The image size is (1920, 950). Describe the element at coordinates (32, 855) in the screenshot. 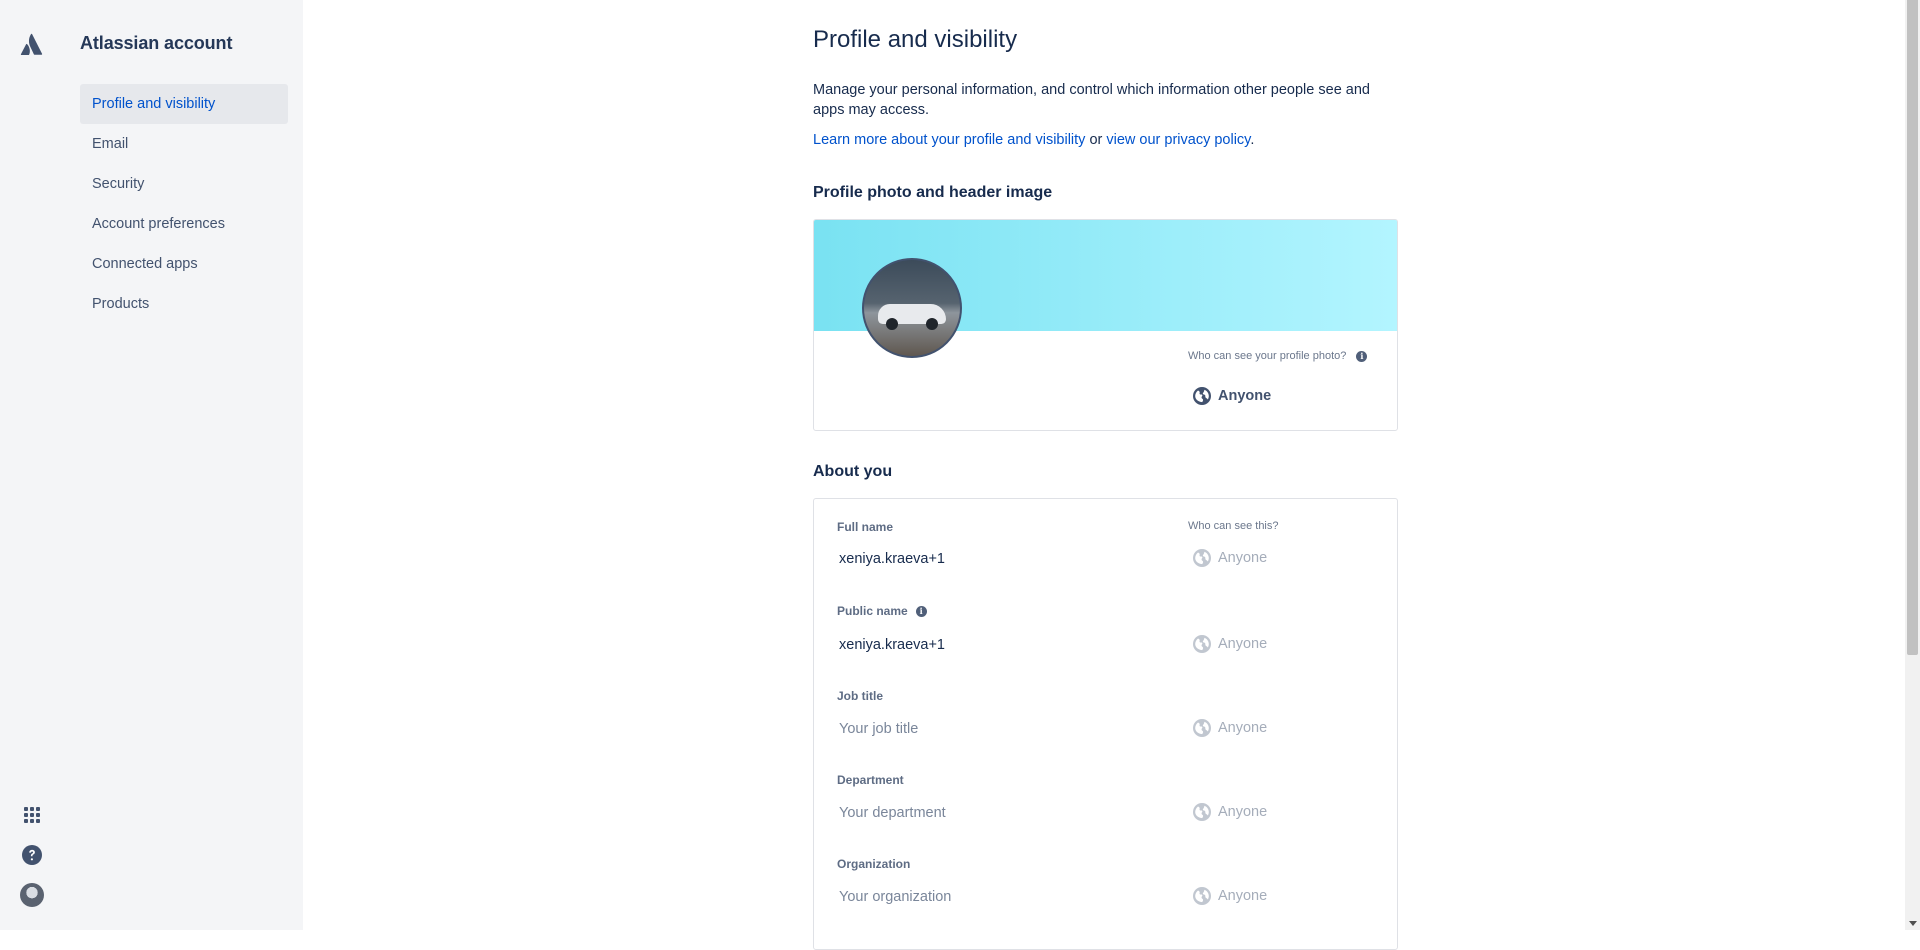

I see `help-icon` at that location.